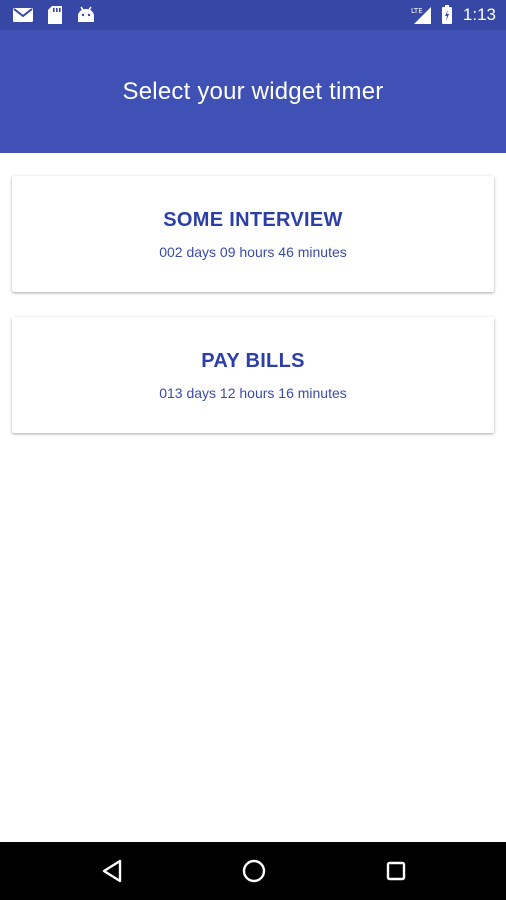  I want to click on home-icon, so click(254, 871).